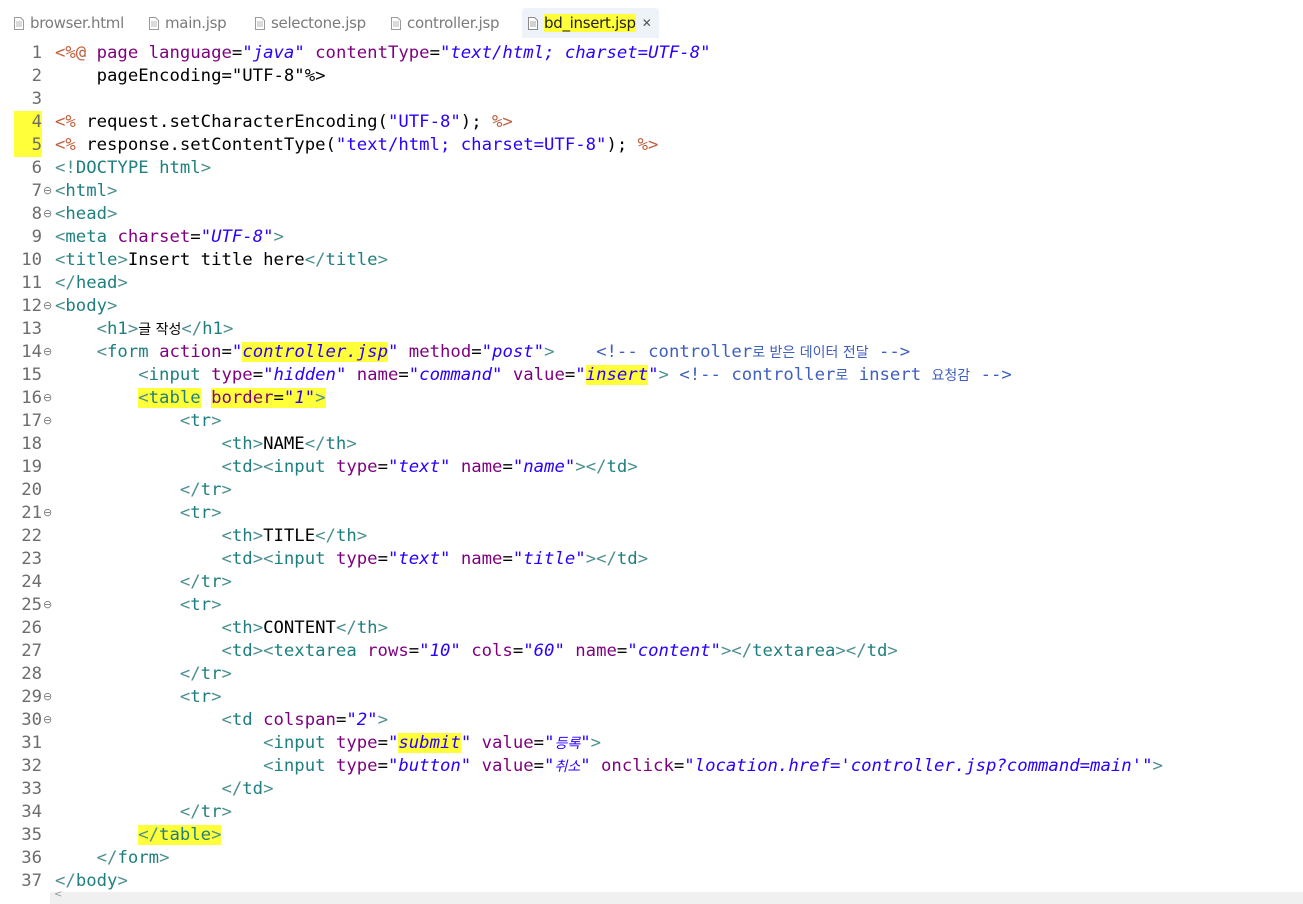 The height and width of the screenshot is (904, 1303). I want to click on editor-left-ruler, so click(7, 471).